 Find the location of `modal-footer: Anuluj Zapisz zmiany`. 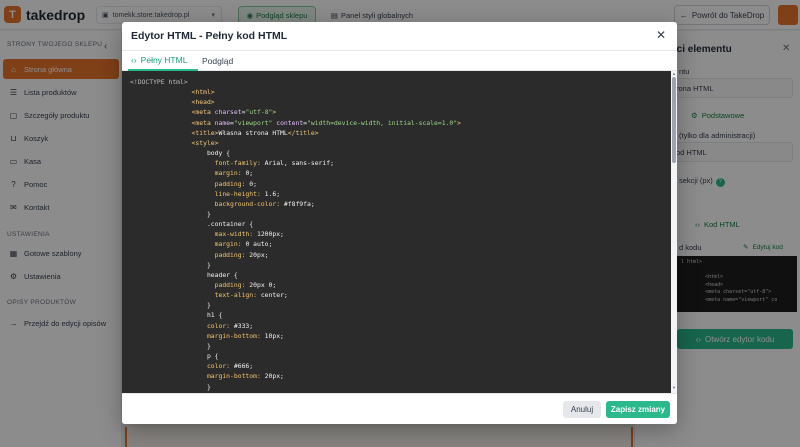

modal-footer: Anuluj Zapisz zmiany is located at coordinates (399, 408).